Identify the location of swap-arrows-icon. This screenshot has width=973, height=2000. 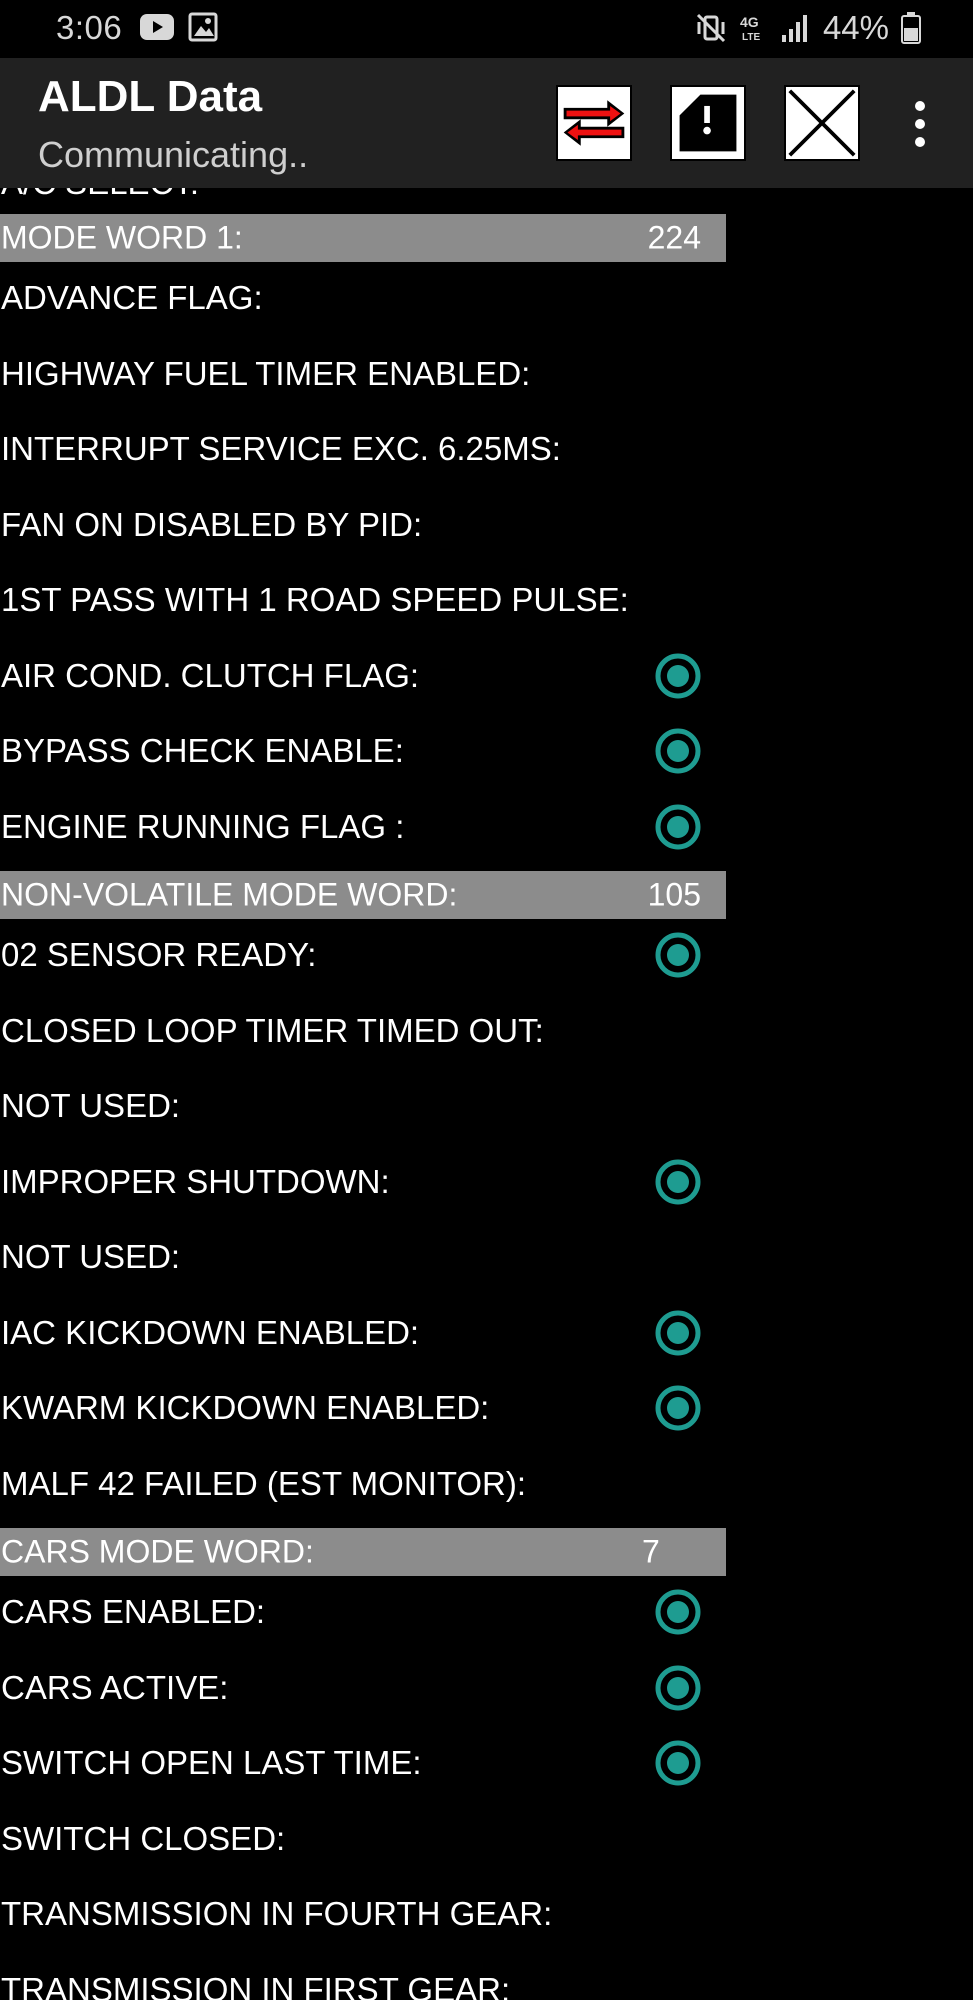
(594, 123).